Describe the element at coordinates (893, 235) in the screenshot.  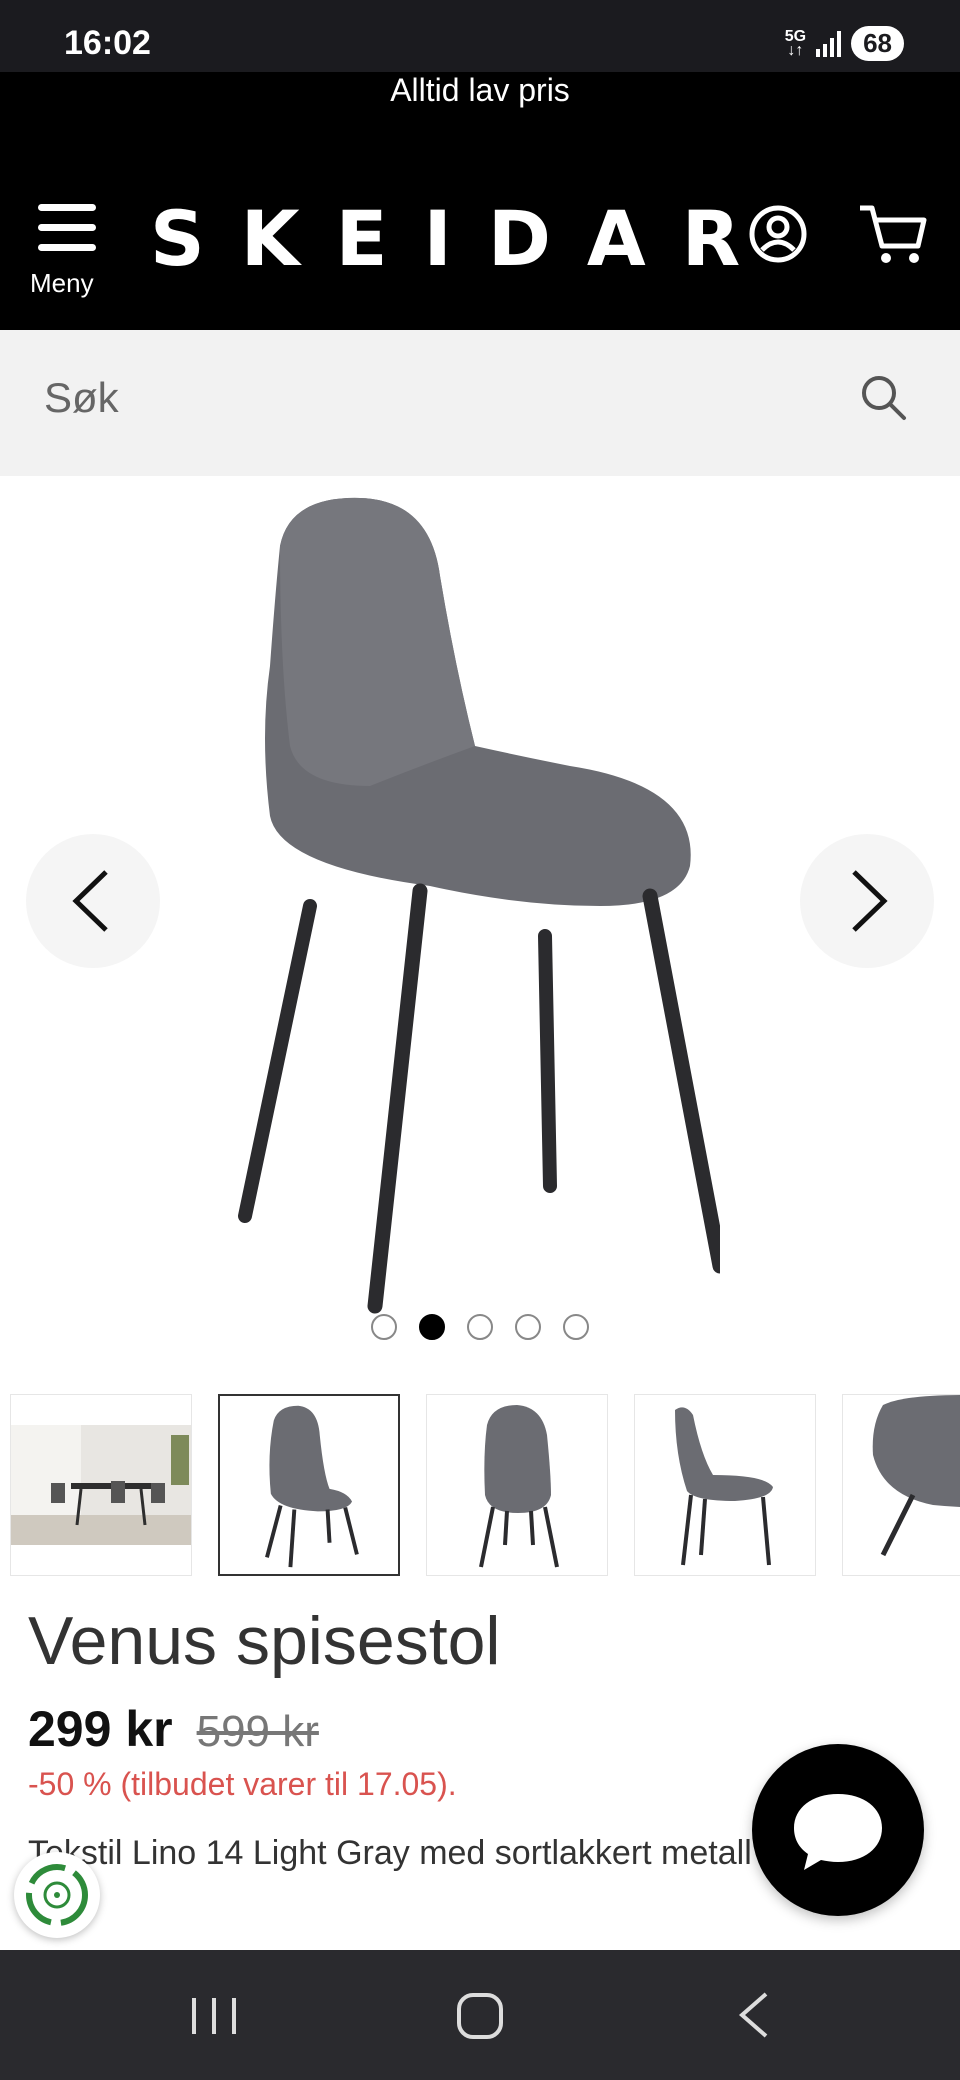
I see `shopping-cart-icon` at that location.